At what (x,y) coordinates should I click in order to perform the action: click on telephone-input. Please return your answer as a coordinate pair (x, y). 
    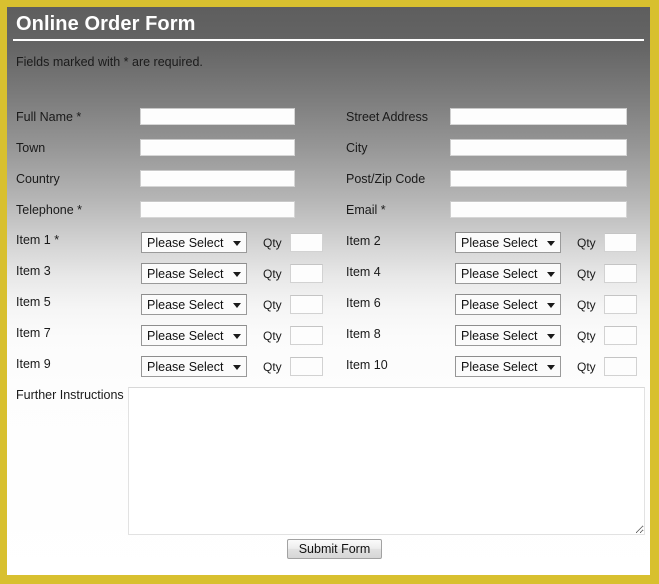
    Looking at the image, I should click on (217, 209).